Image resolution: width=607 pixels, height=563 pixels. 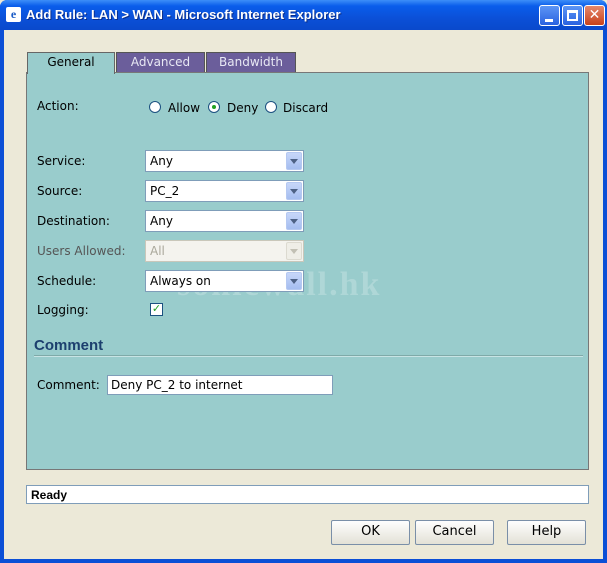 What do you see at coordinates (546, 532) in the screenshot?
I see `help-button: Help` at bounding box center [546, 532].